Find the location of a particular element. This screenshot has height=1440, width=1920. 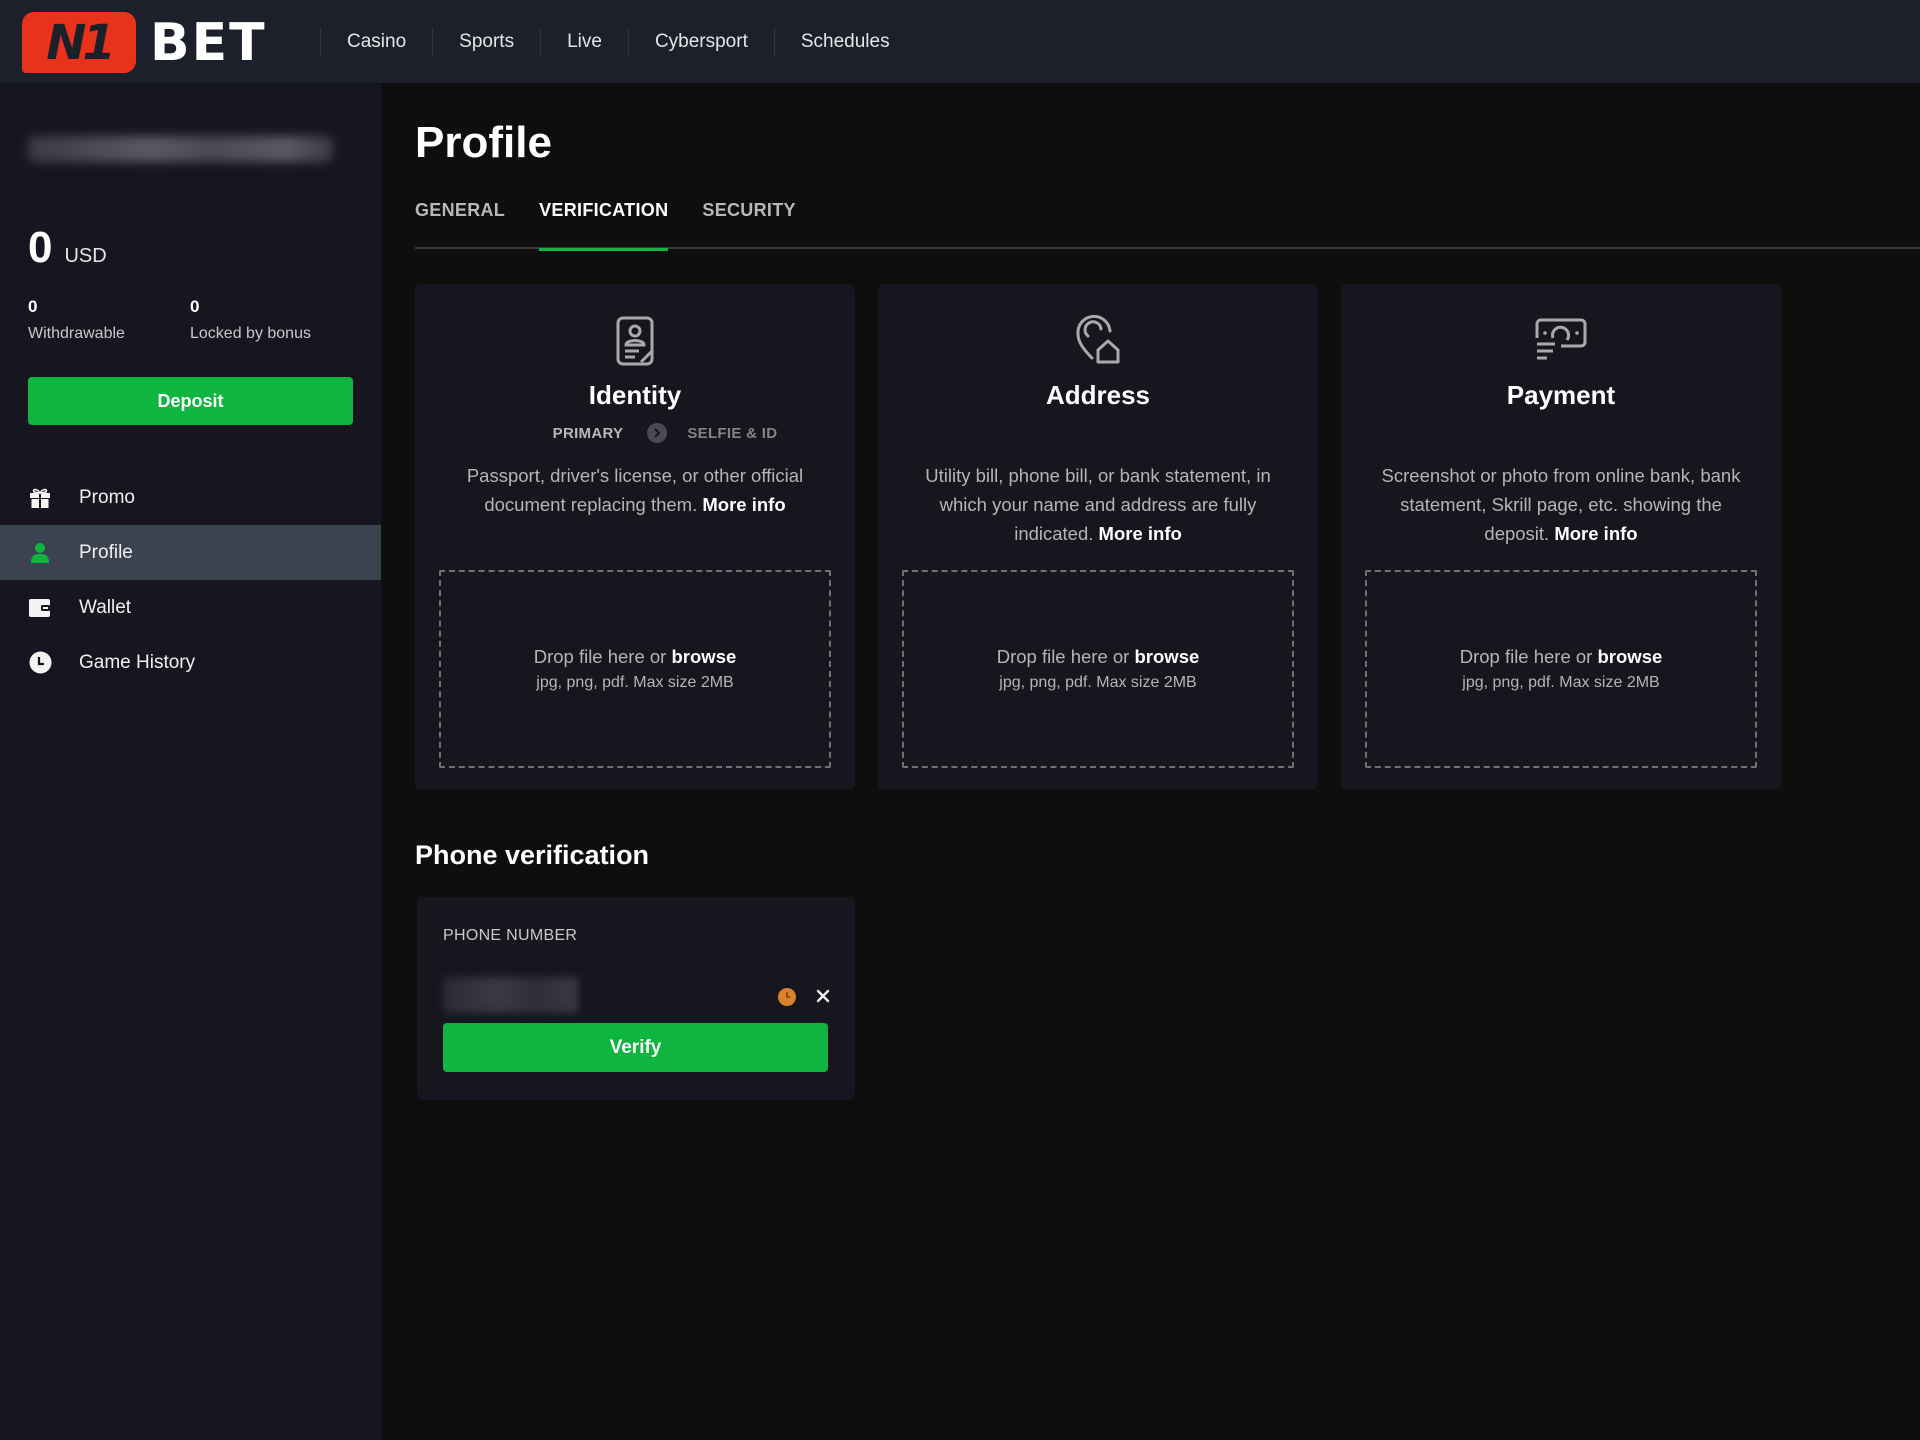

phone-number-input is located at coordinates (510, 995).